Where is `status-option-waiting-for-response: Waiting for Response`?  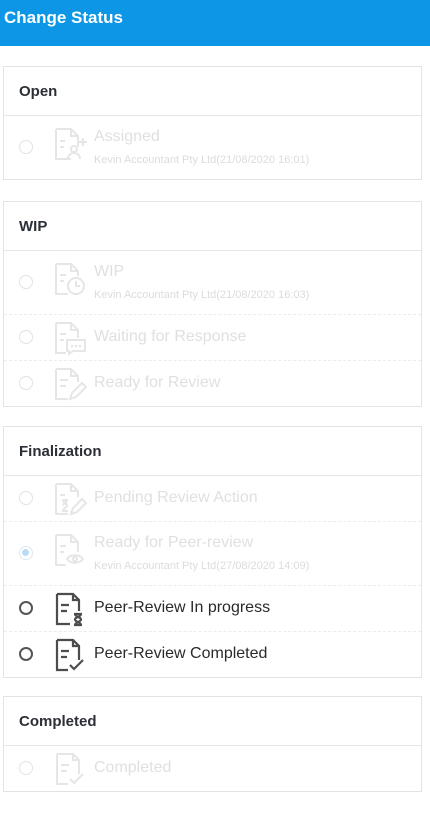
status-option-waiting-for-response: Waiting for Response is located at coordinates (212, 338).